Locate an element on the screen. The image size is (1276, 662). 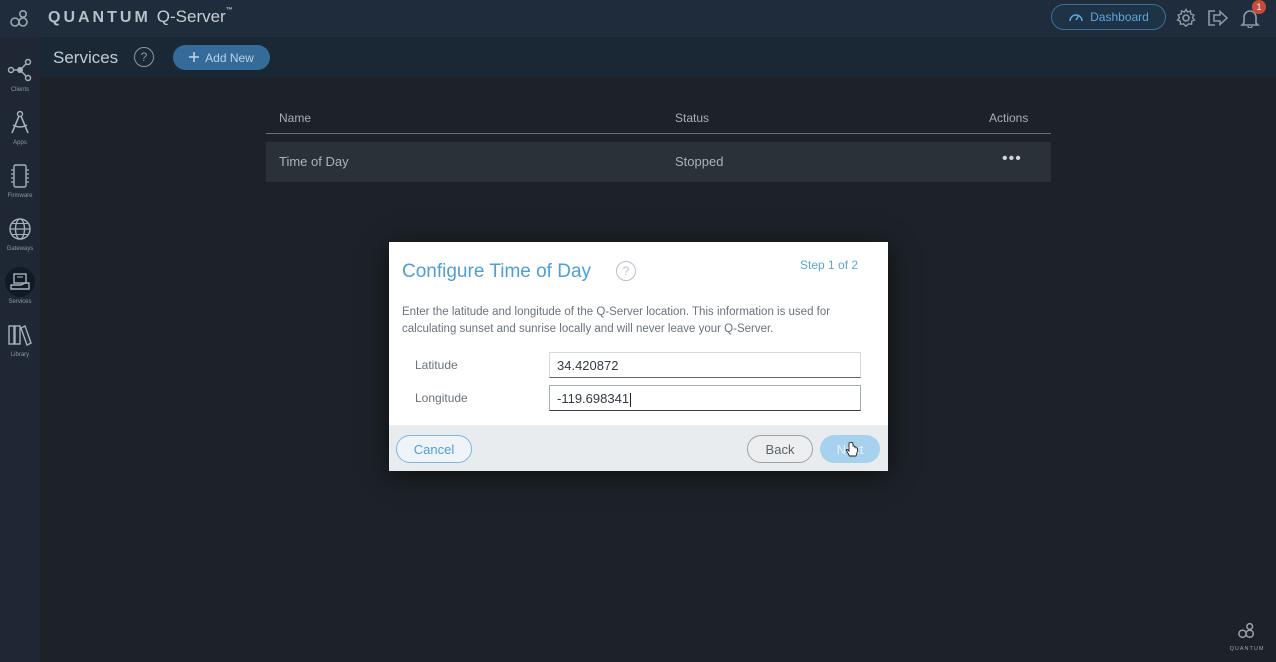
quantum-footer-logo: QUANTUM is located at coordinates (1247, 637).